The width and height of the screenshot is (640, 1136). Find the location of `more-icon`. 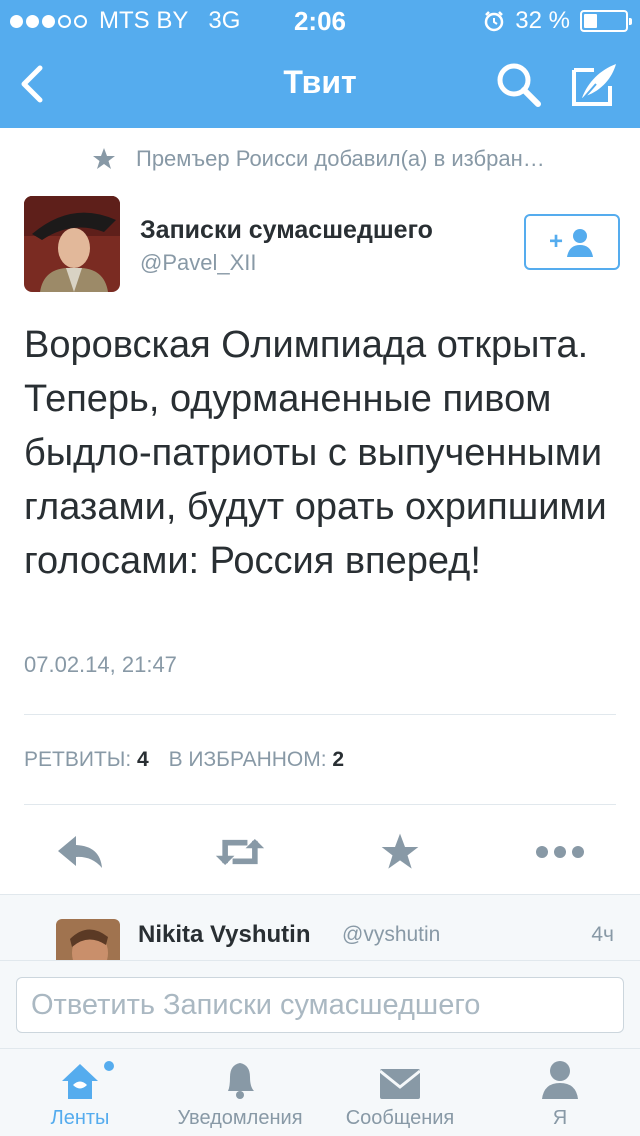

more-icon is located at coordinates (560, 852).